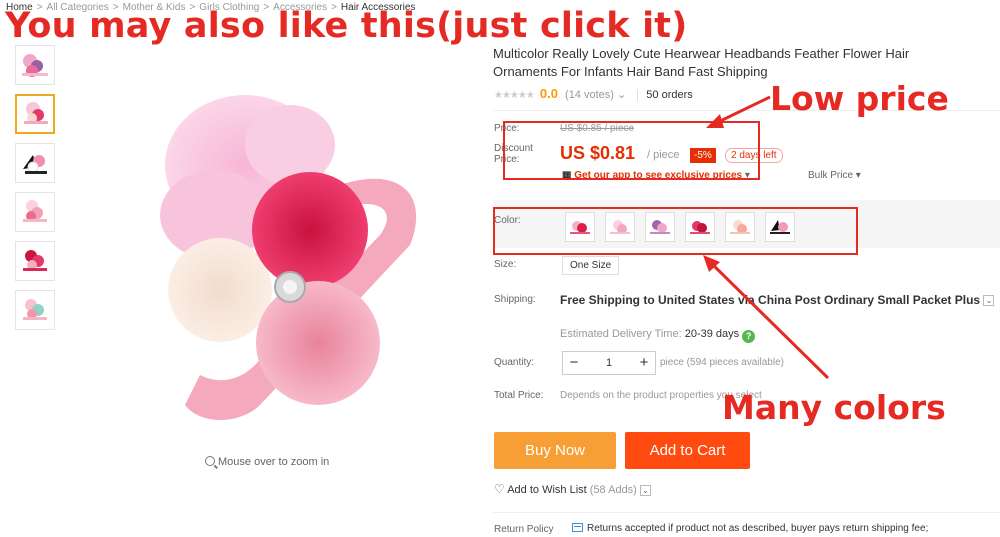 This screenshot has width=1000, height=537. What do you see at coordinates (834, 407) in the screenshot?
I see `annotation-many-colors: Many colors` at bounding box center [834, 407].